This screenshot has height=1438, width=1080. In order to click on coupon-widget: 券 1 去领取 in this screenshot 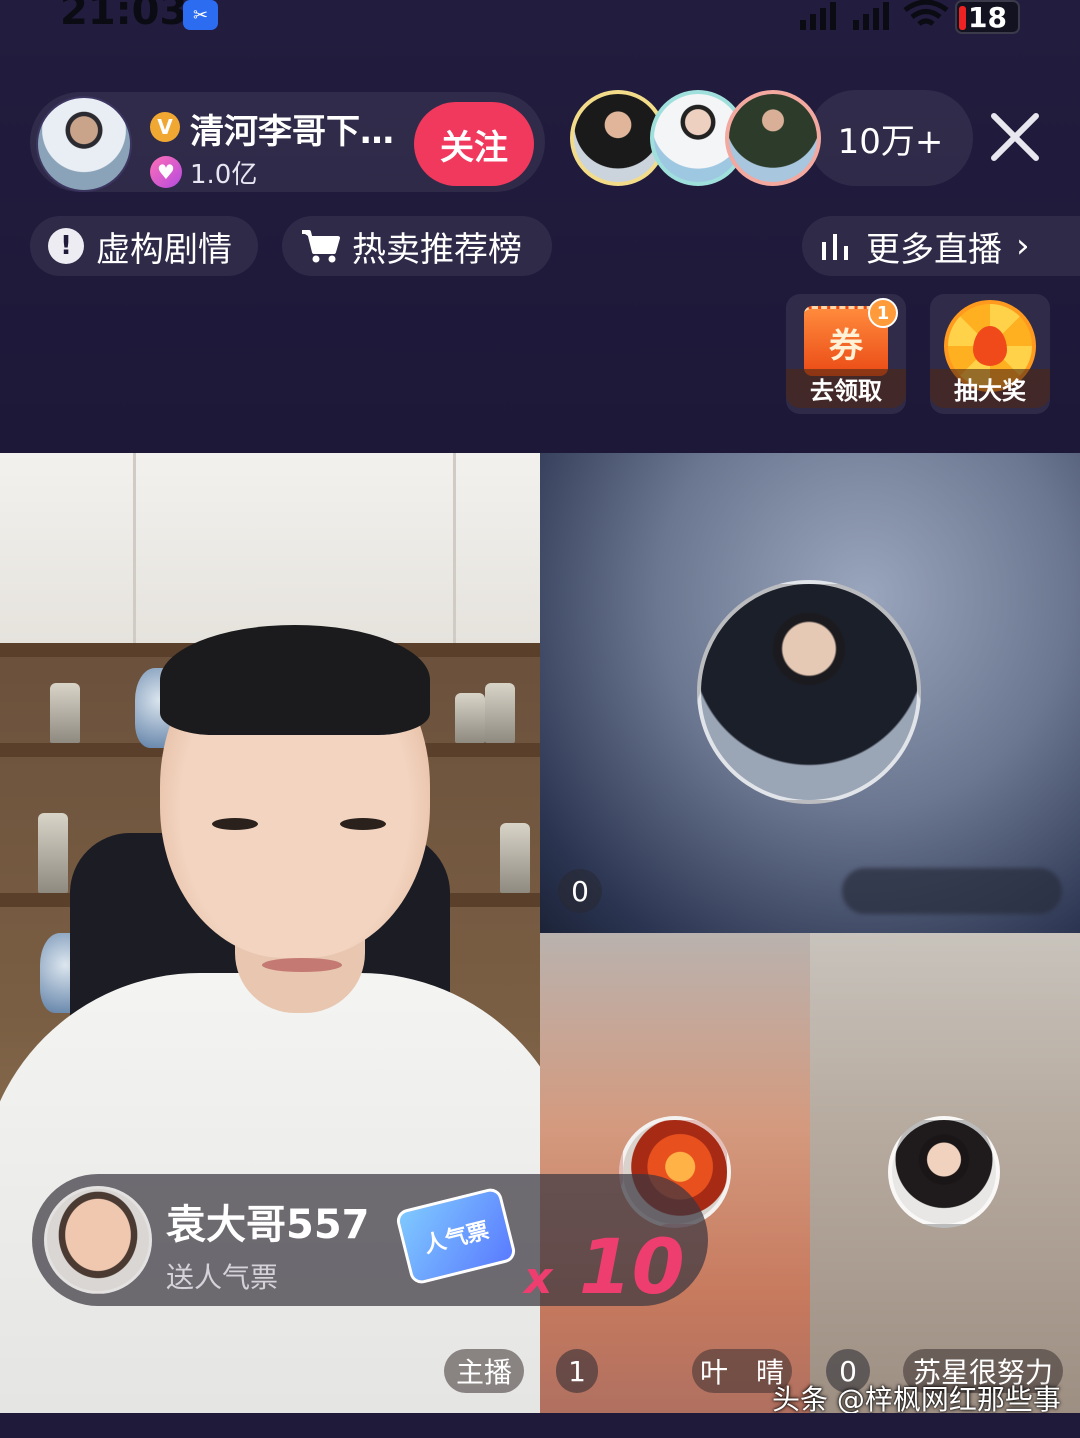, I will do `click(846, 354)`.